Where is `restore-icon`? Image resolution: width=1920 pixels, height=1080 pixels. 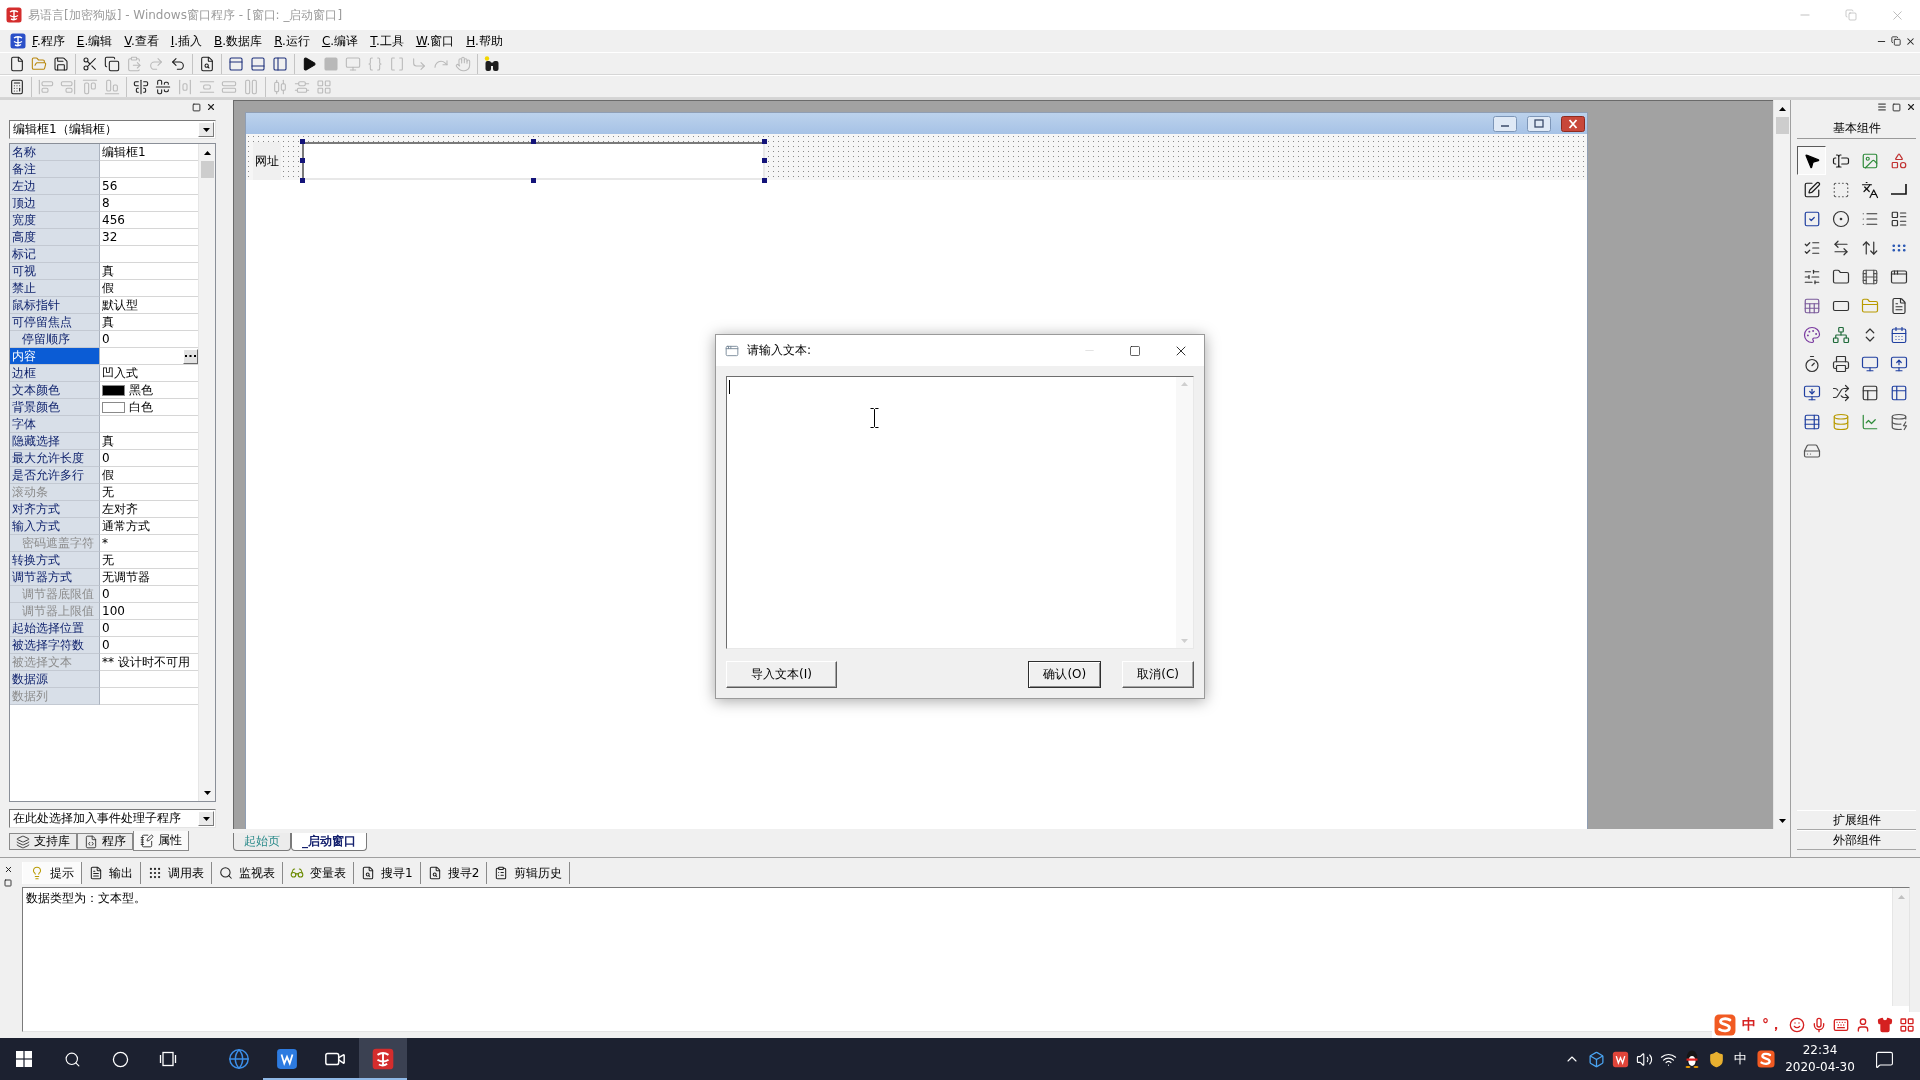 restore-icon is located at coordinates (1896, 41).